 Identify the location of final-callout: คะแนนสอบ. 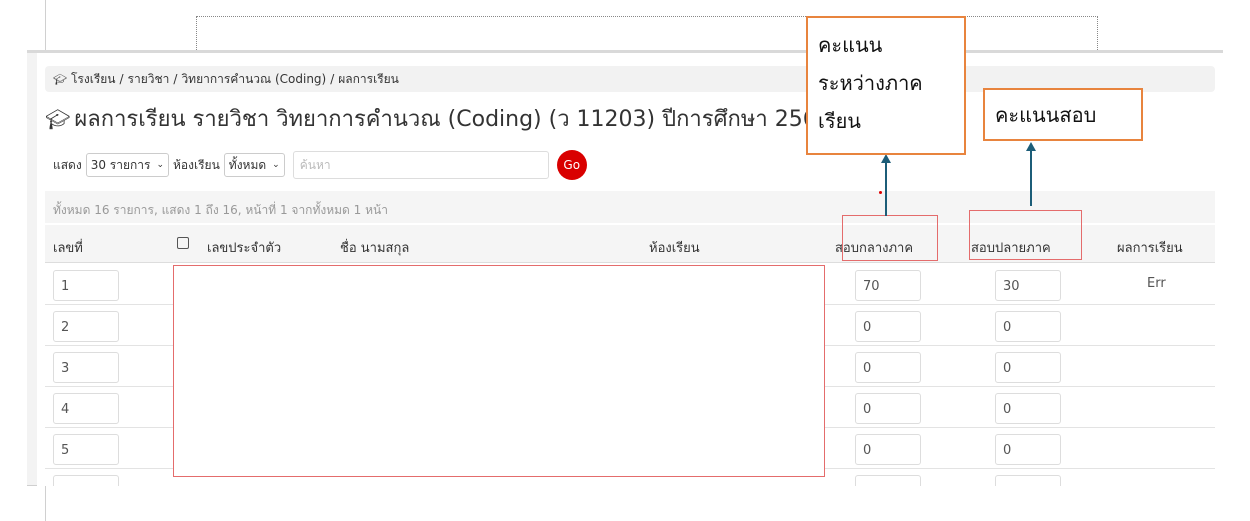
(1063, 114).